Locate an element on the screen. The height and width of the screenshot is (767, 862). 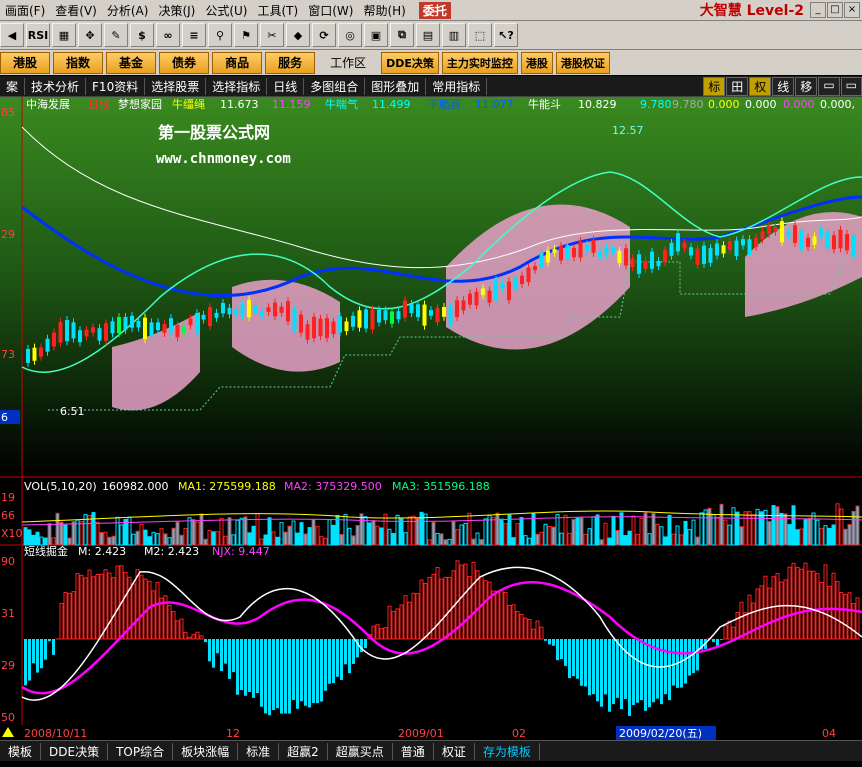
toolbar-button-0: ◀ is located at coordinates (12, 35).